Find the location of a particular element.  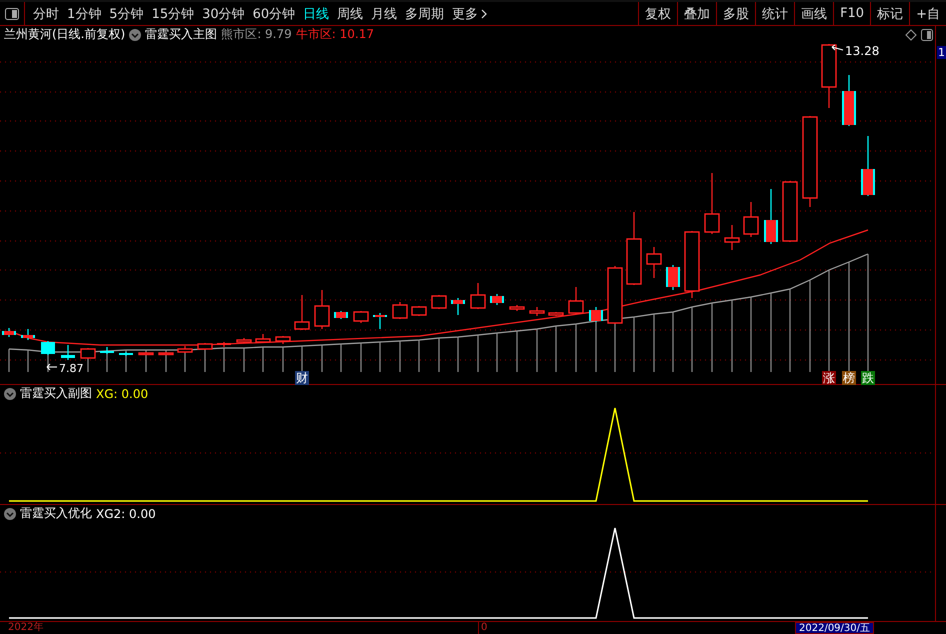

period-tab: 15分钟 is located at coordinates (173, 13).